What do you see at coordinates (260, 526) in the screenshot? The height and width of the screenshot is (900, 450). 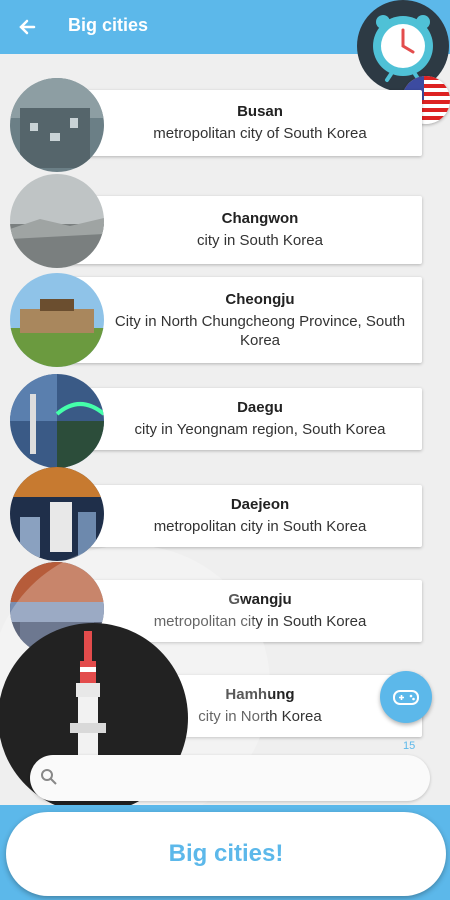 I see `city-description: metropolitan city in South Korea` at bounding box center [260, 526].